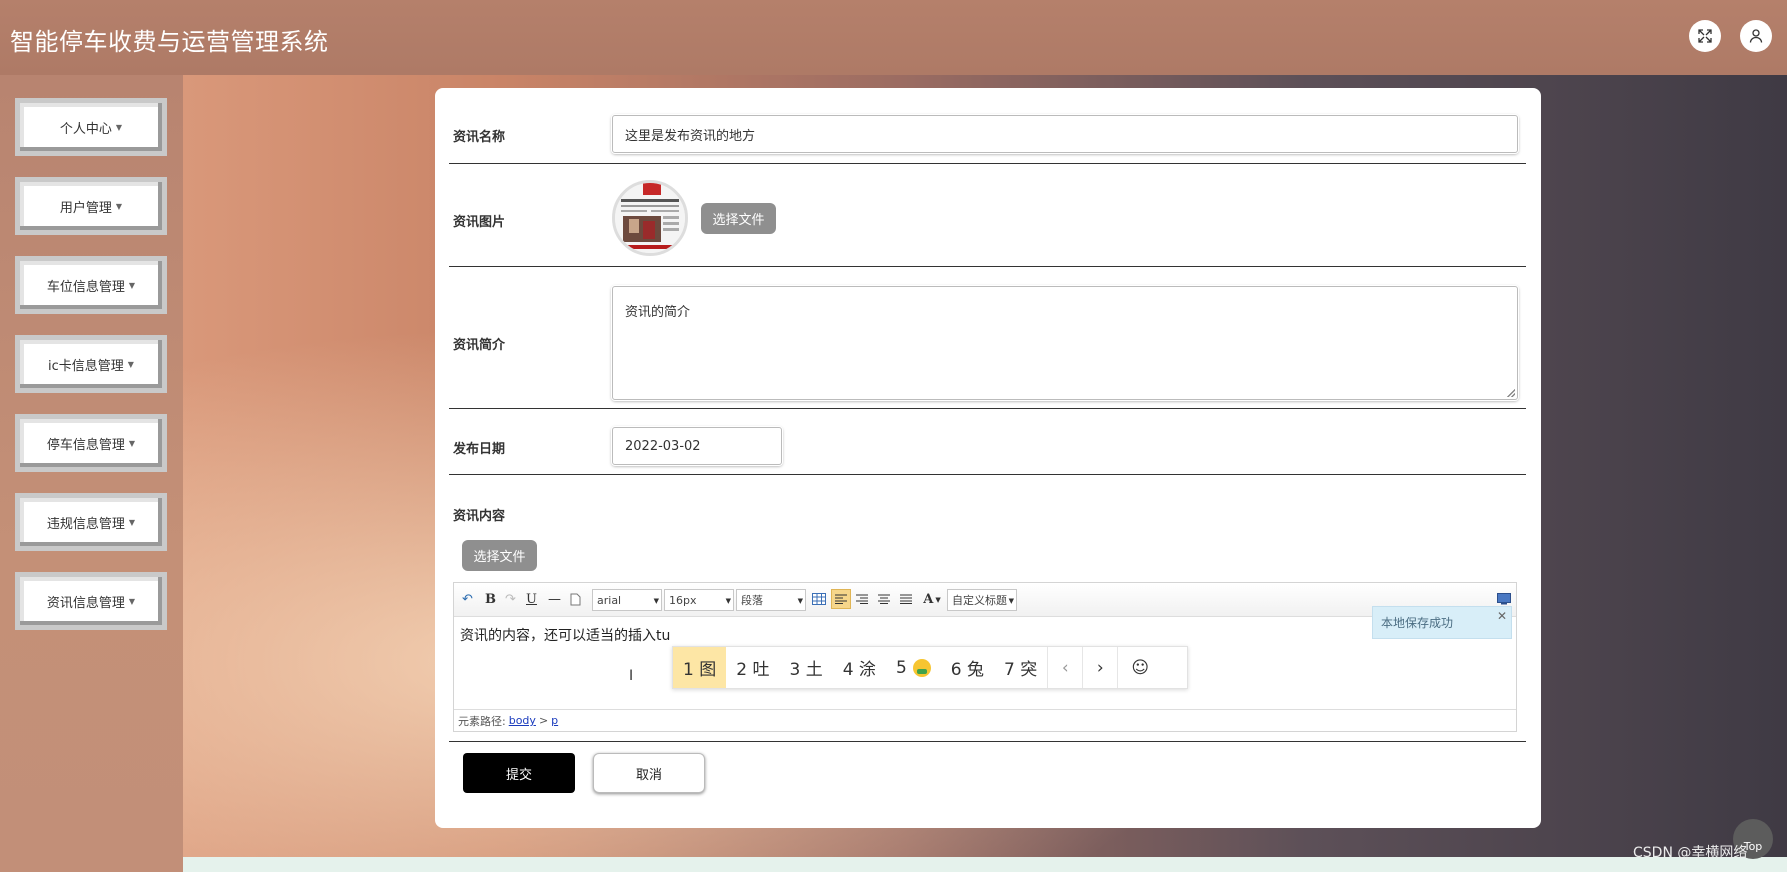 This screenshot has width=1787, height=872. I want to click on sidebar-item-label: 车位信息管理, so click(85, 287).